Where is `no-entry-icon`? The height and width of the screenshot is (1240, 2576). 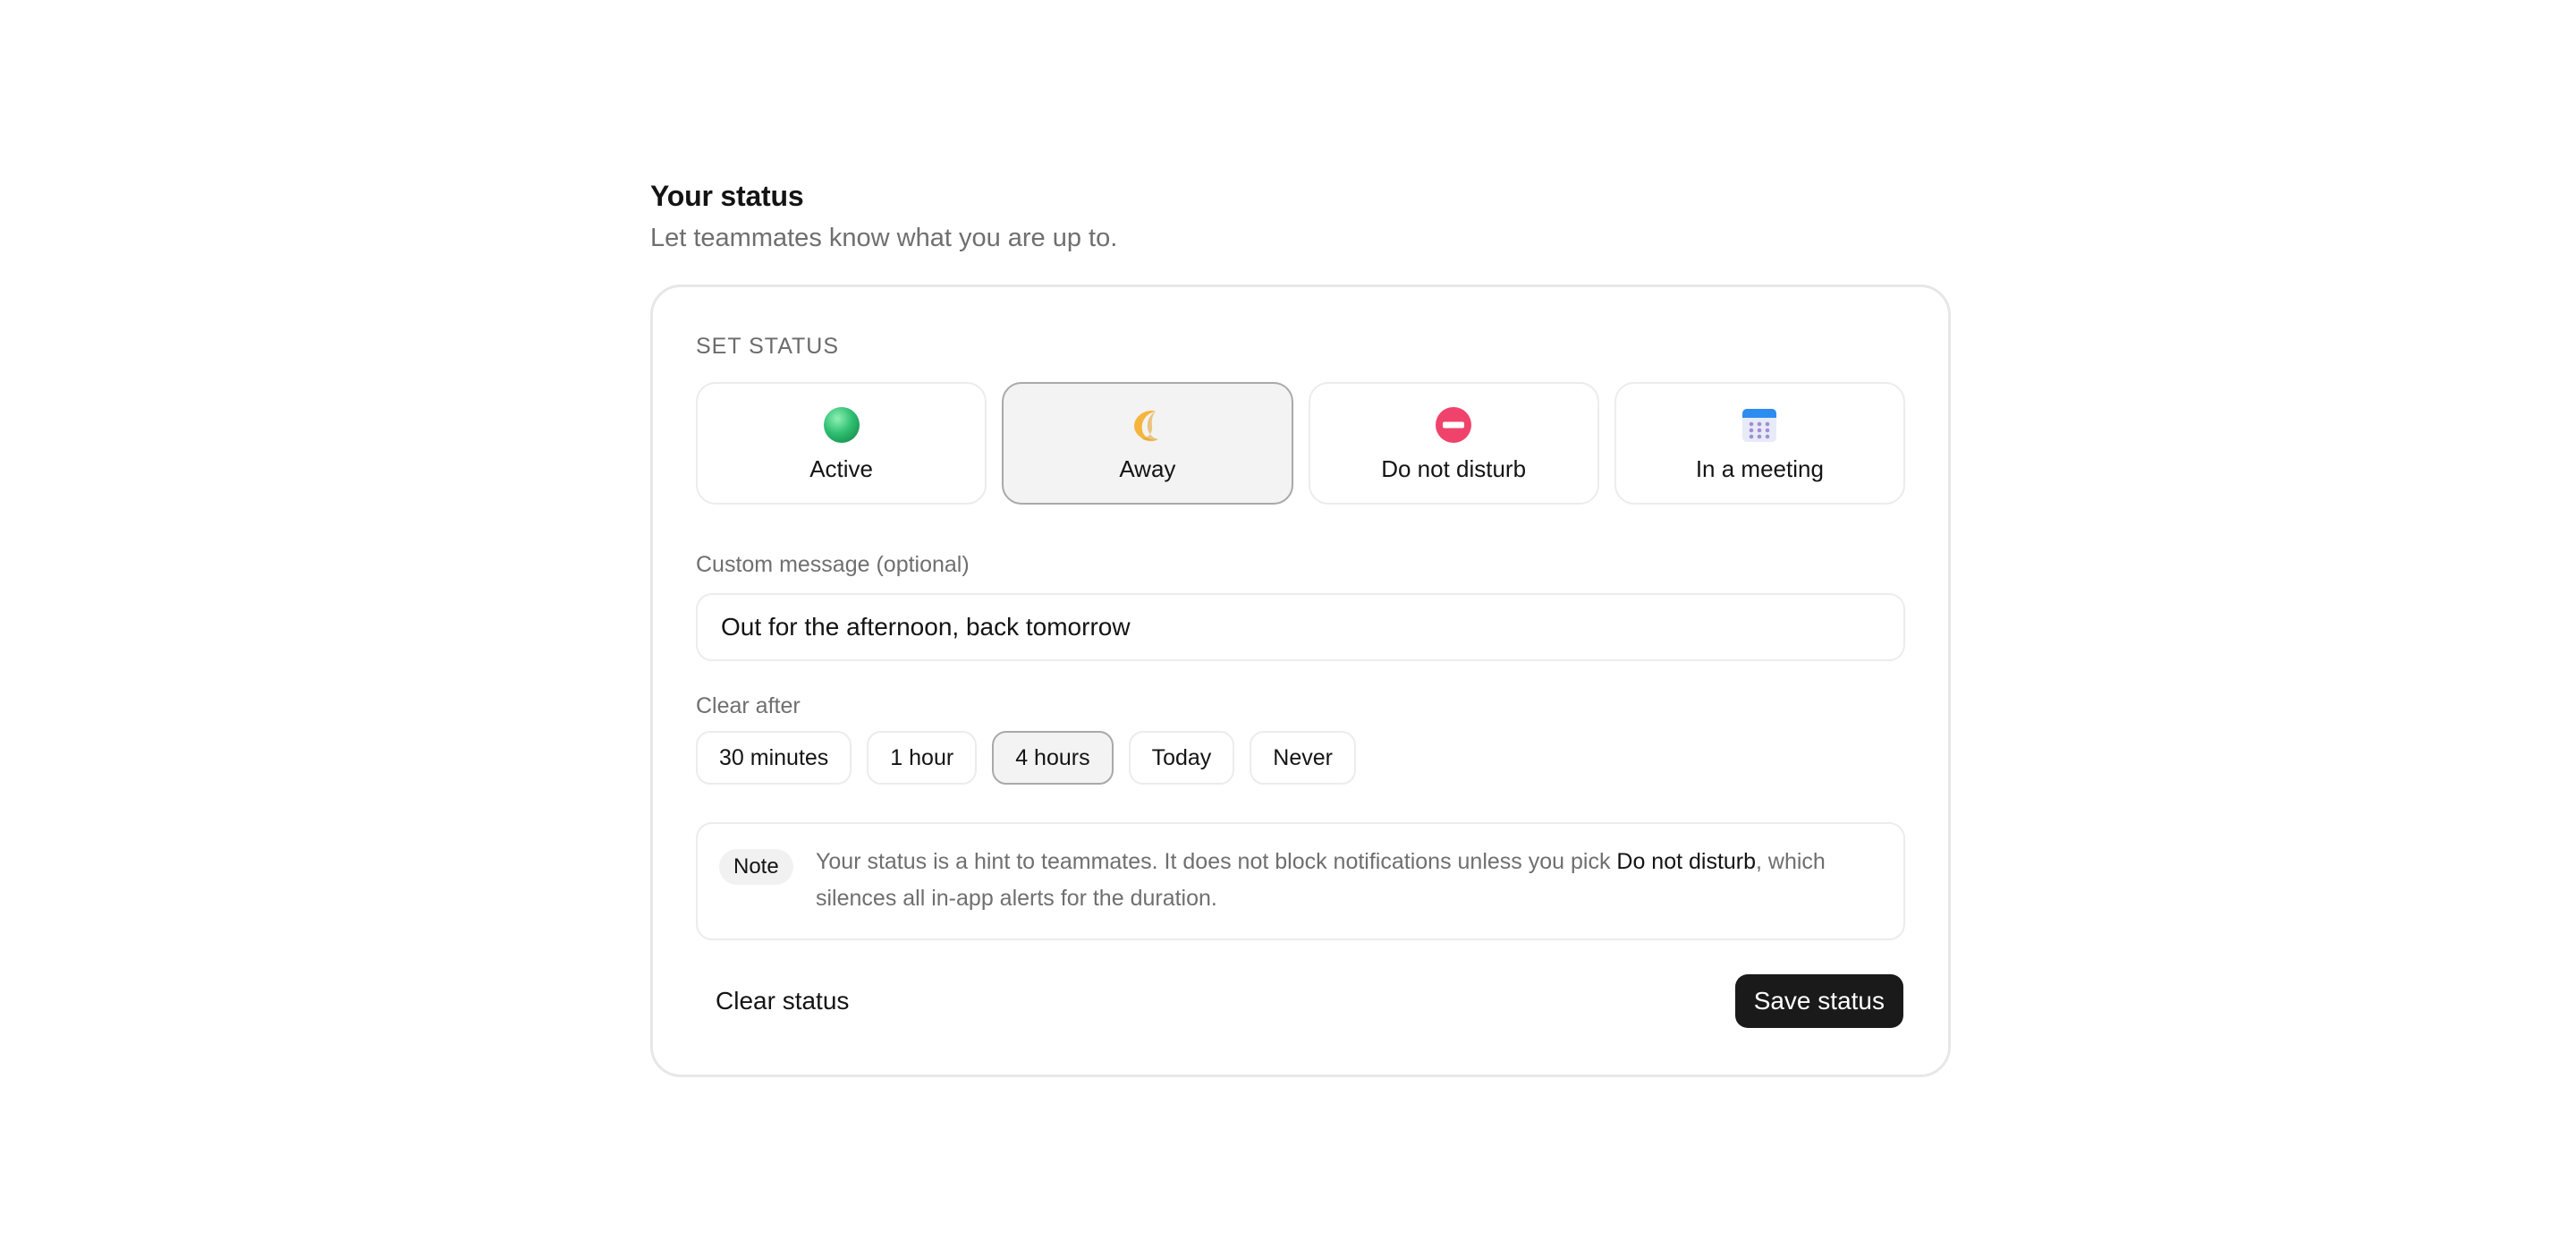 no-entry-icon is located at coordinates (1453, 425).